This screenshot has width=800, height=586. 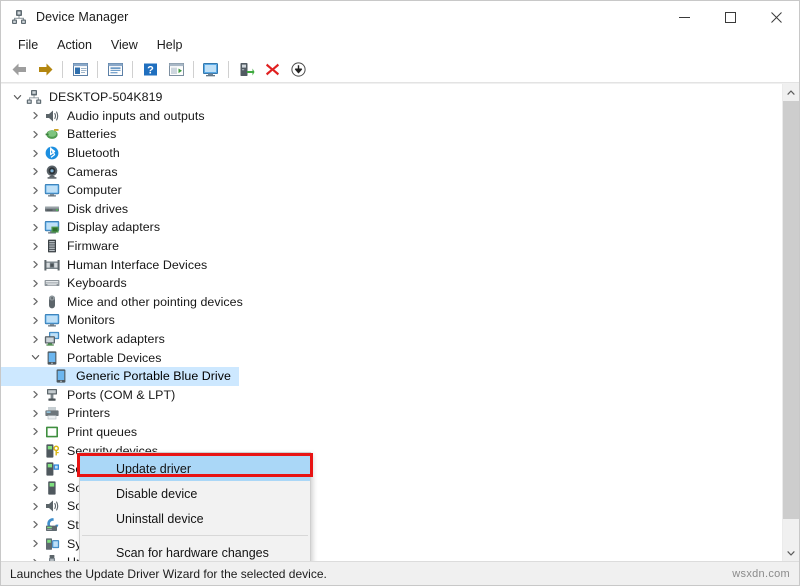 What do you see at coordinates (52, 451) in the screenshot?
I see `security-device-icon` at bounding box center [52, 451].